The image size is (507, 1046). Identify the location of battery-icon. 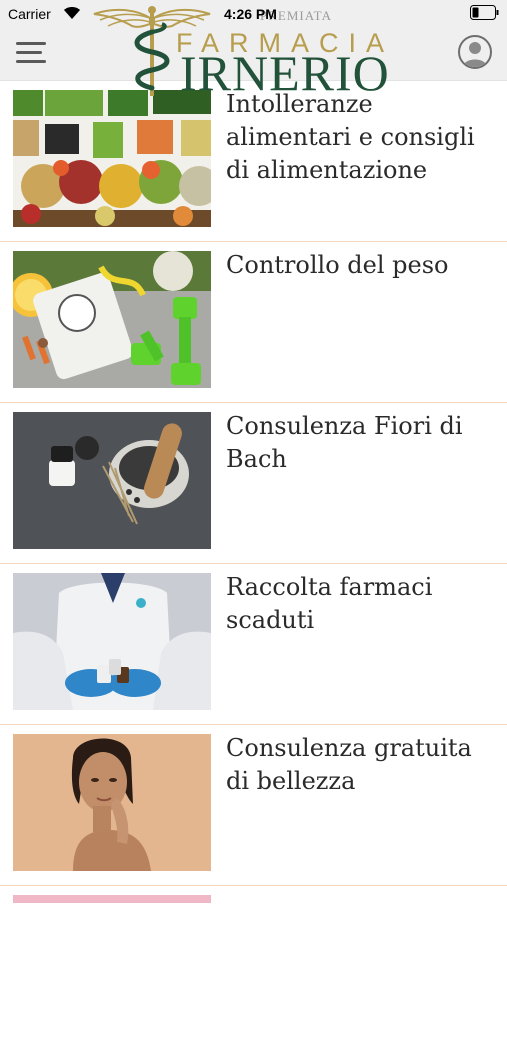
(484, 12).